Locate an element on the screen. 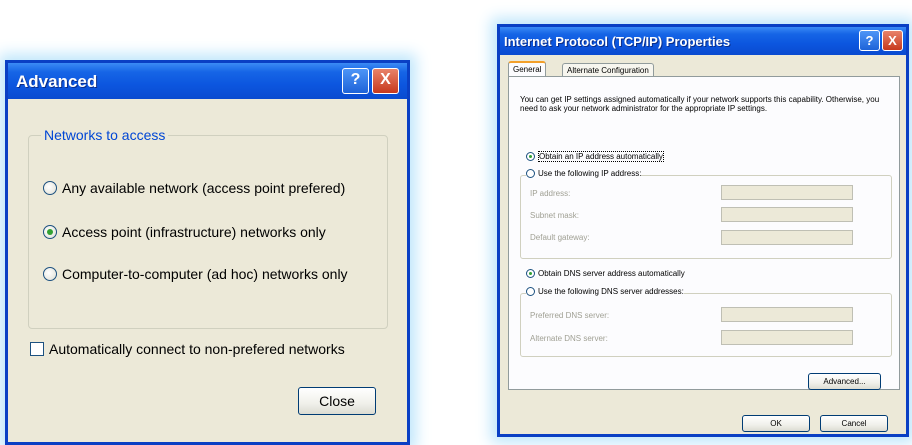  preferred-dns-field is located at coordinates (787, 314).